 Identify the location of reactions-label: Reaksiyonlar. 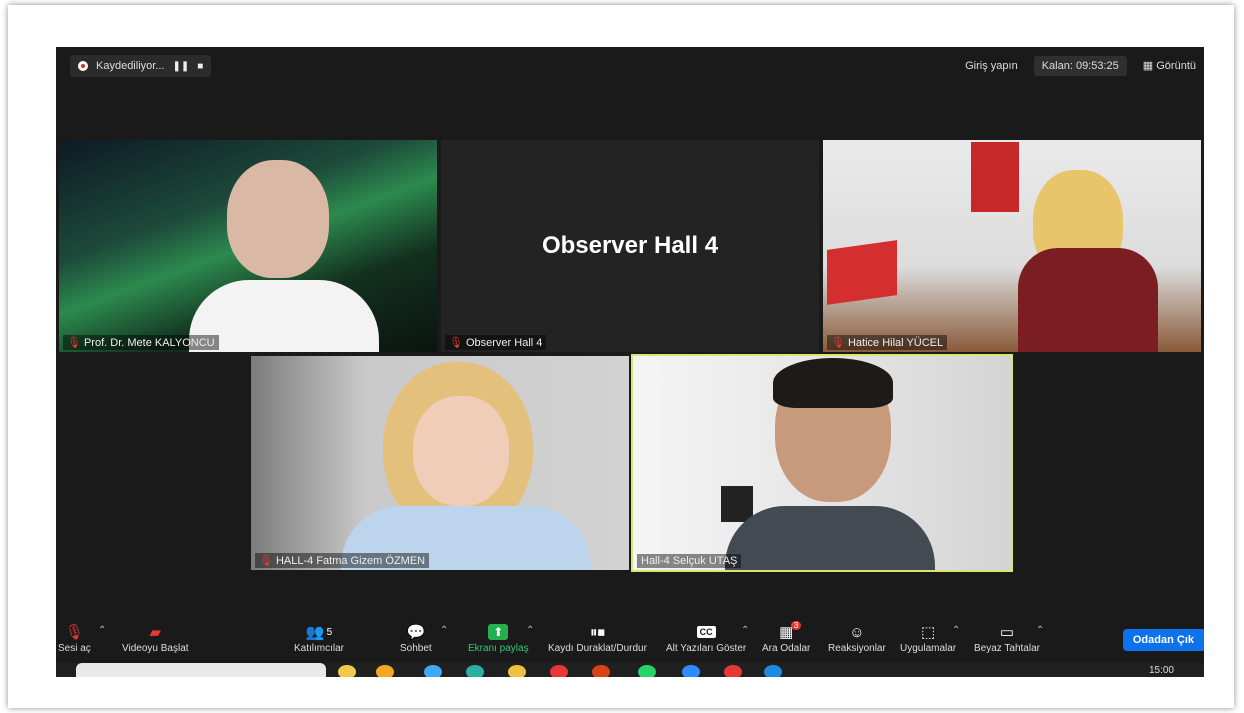
(857, 648).